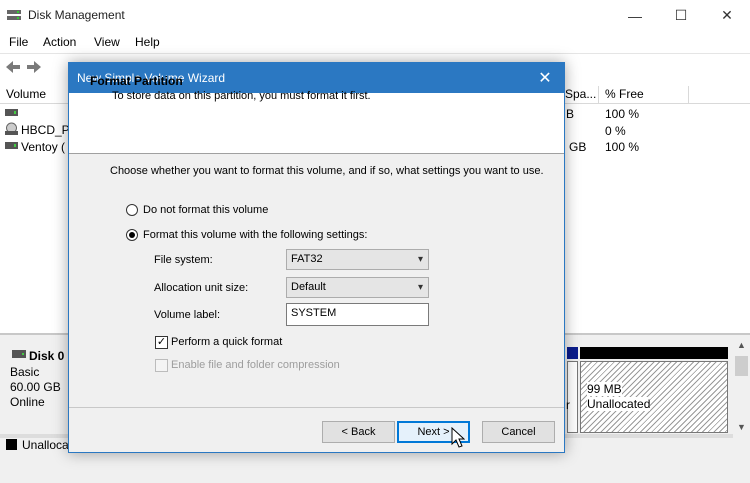 The image size is (750, 483). What do you see at coordinates (226, 342) in the screenshot?
I see `quick-format-label: Perform a quick format` at bounding box center [226, 342].